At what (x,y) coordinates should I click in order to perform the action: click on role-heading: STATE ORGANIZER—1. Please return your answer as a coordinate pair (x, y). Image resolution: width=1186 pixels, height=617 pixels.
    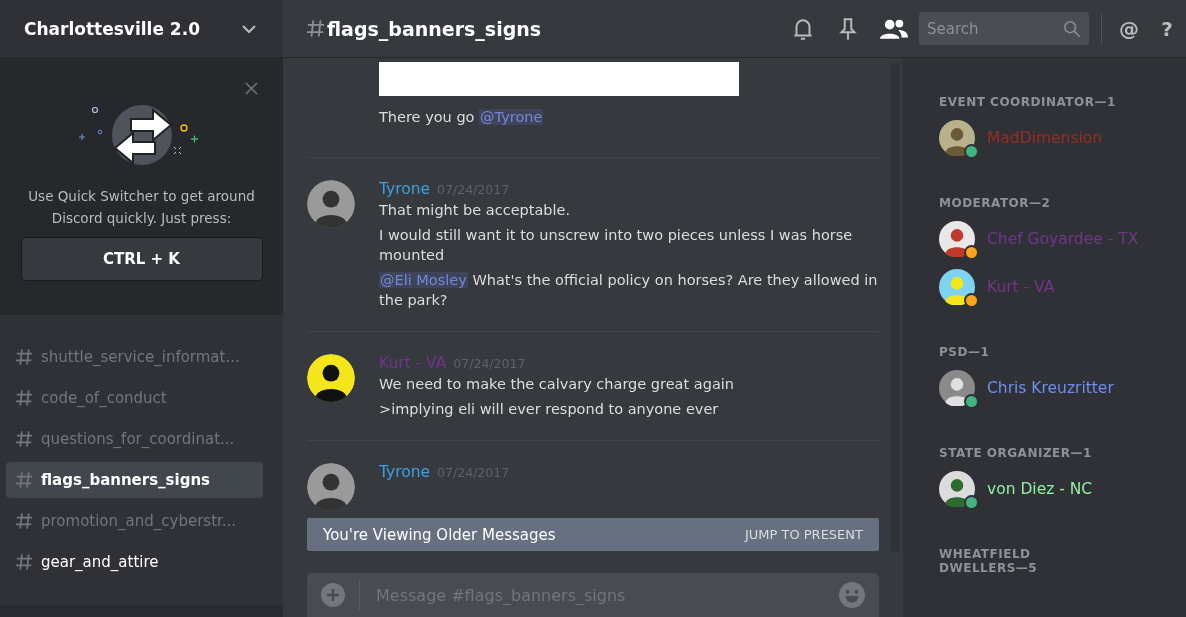
    Looking at the image, I should click on (1016, 453).